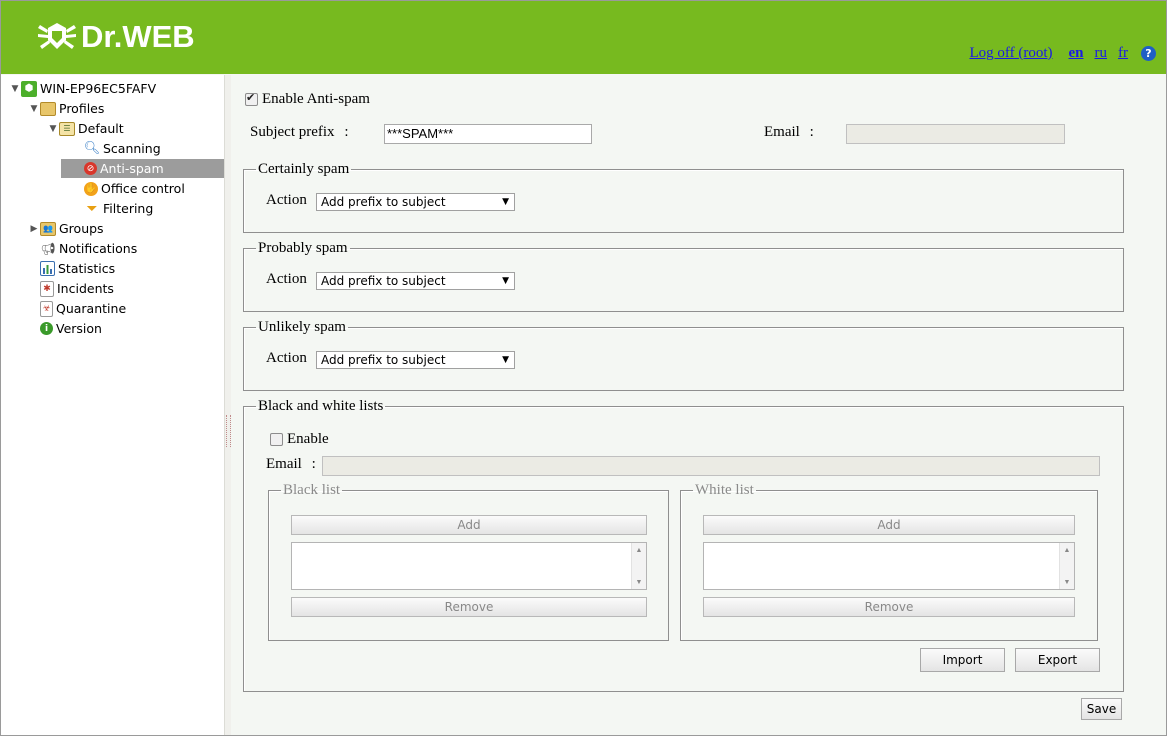 The height and width of the screenshot is (736, 1167). What do you see at coordinates (303, 248) in the screenshot?
I see `probably-spam-legend: Probably spam` at bounding box center [303, 248].